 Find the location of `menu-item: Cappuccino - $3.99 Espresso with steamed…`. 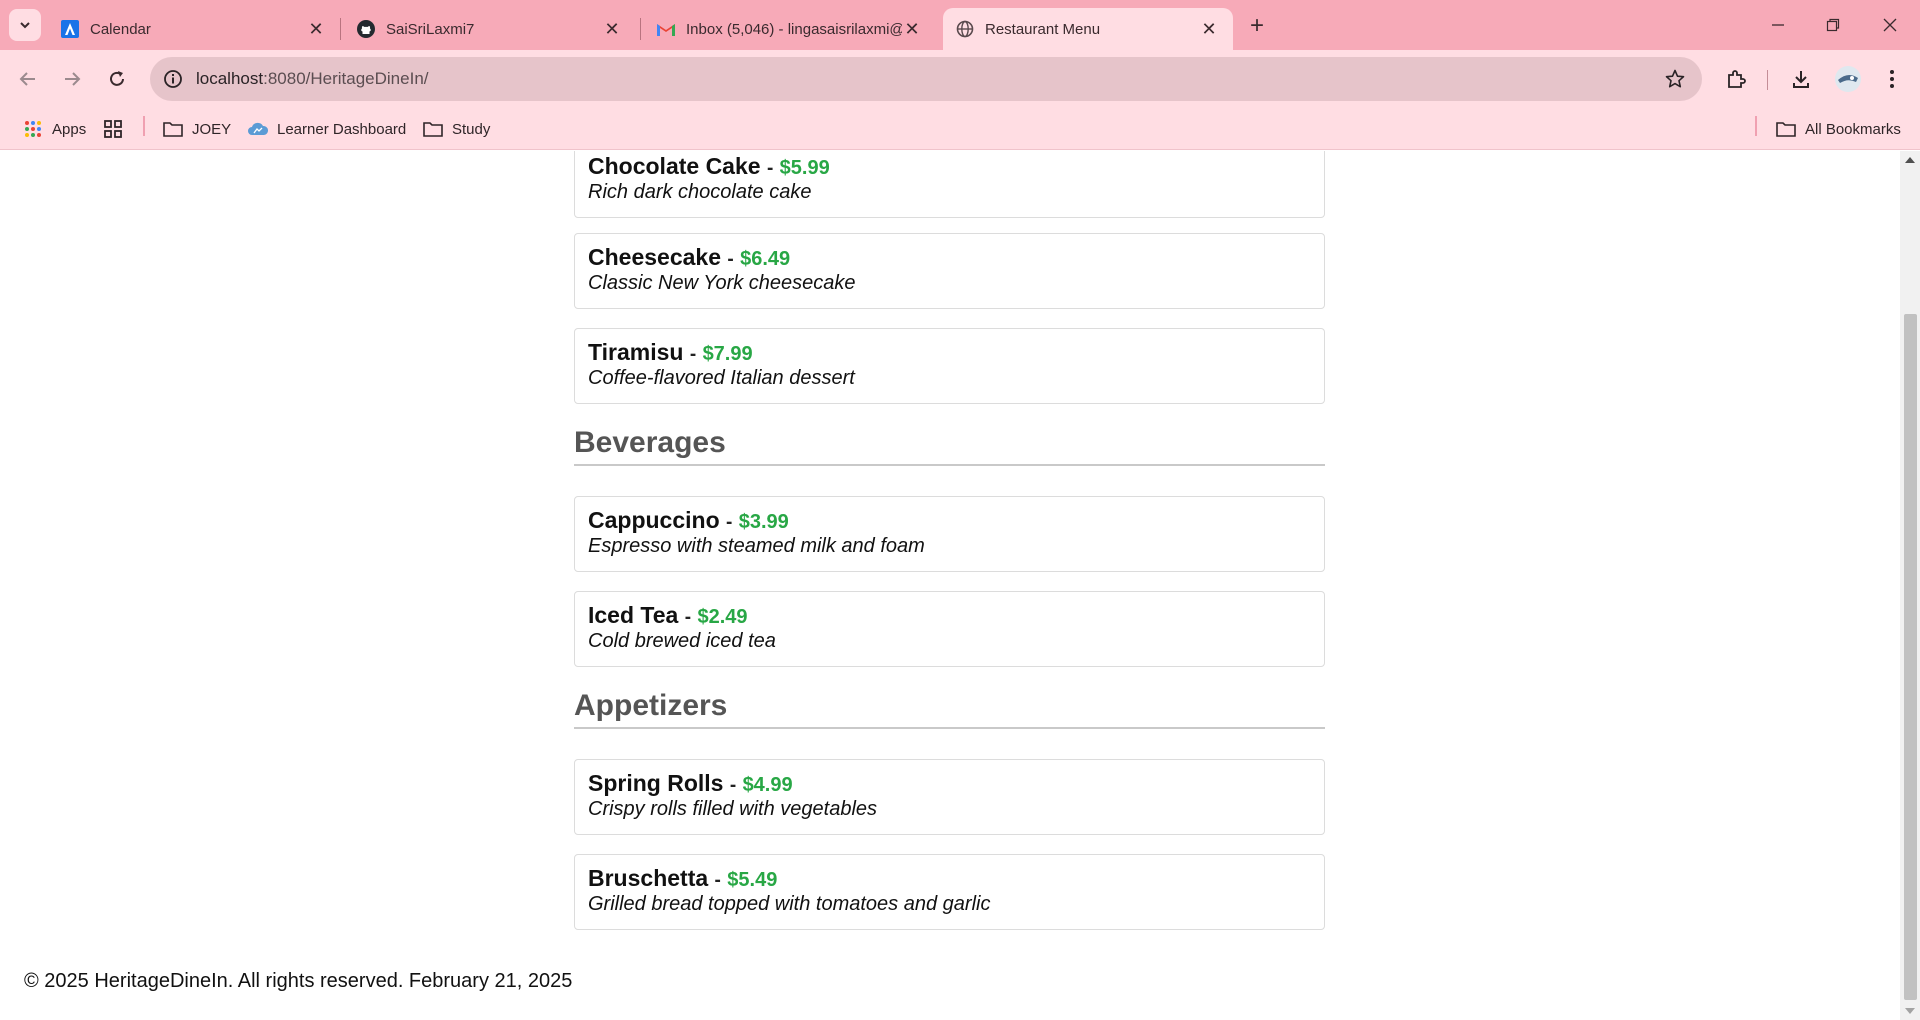

menu-item: Cappuccino - $3.99 Espresso with steamed… is located at coordinates (949, 534).